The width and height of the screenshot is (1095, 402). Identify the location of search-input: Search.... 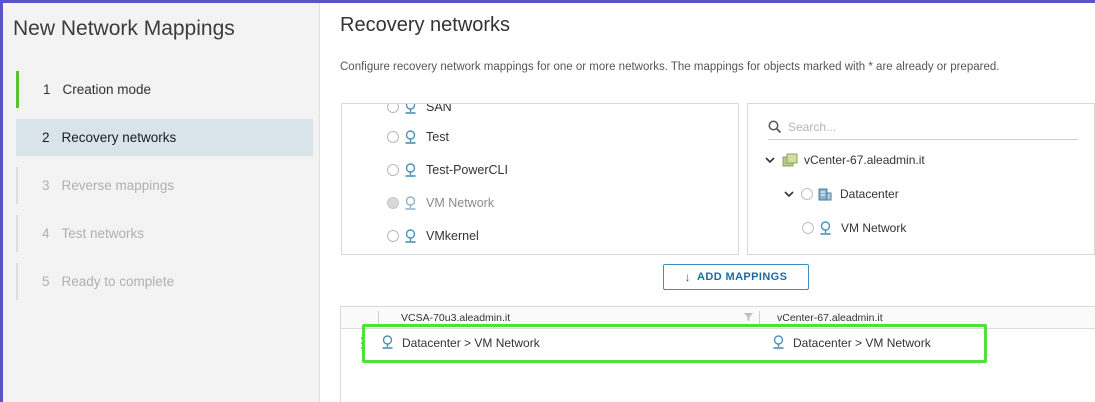
(923, 127).